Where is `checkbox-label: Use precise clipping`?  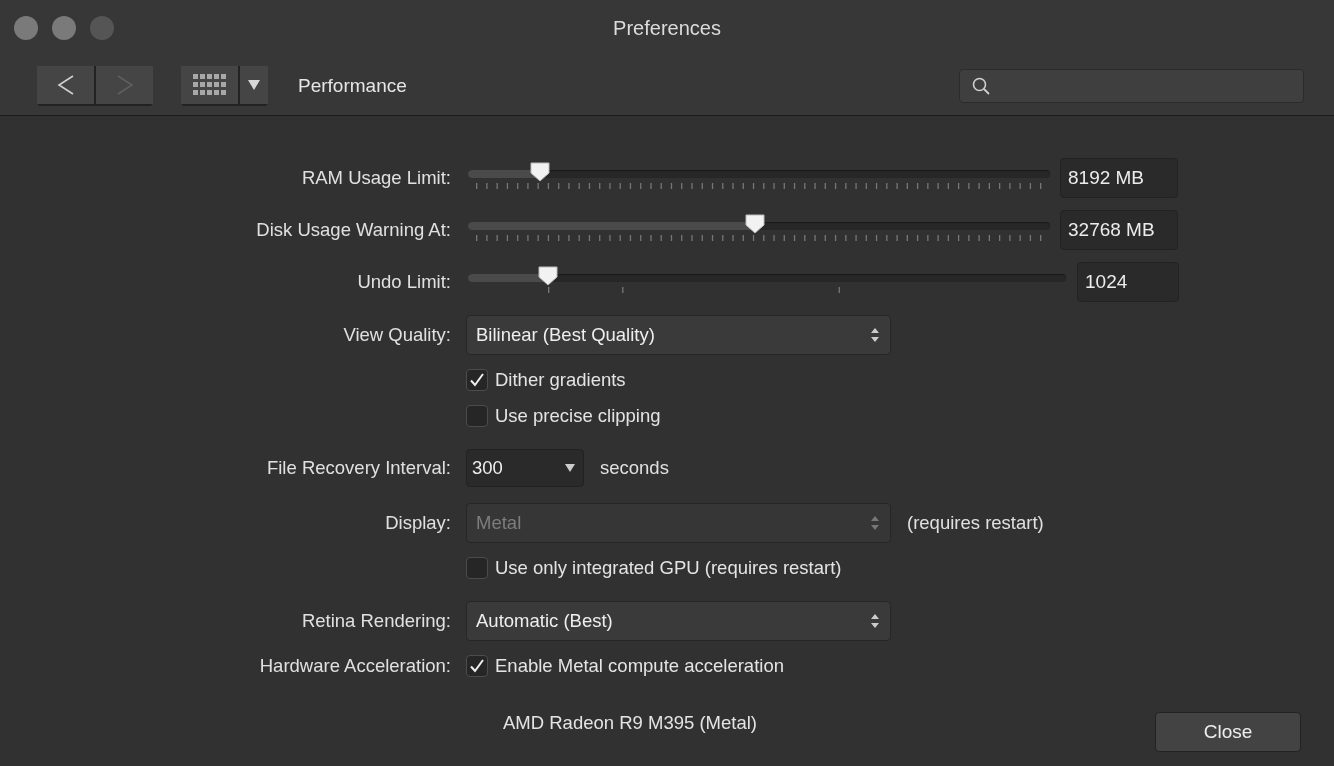
checkbox-label: Use precise clipping is located at coordinates (578, 416).